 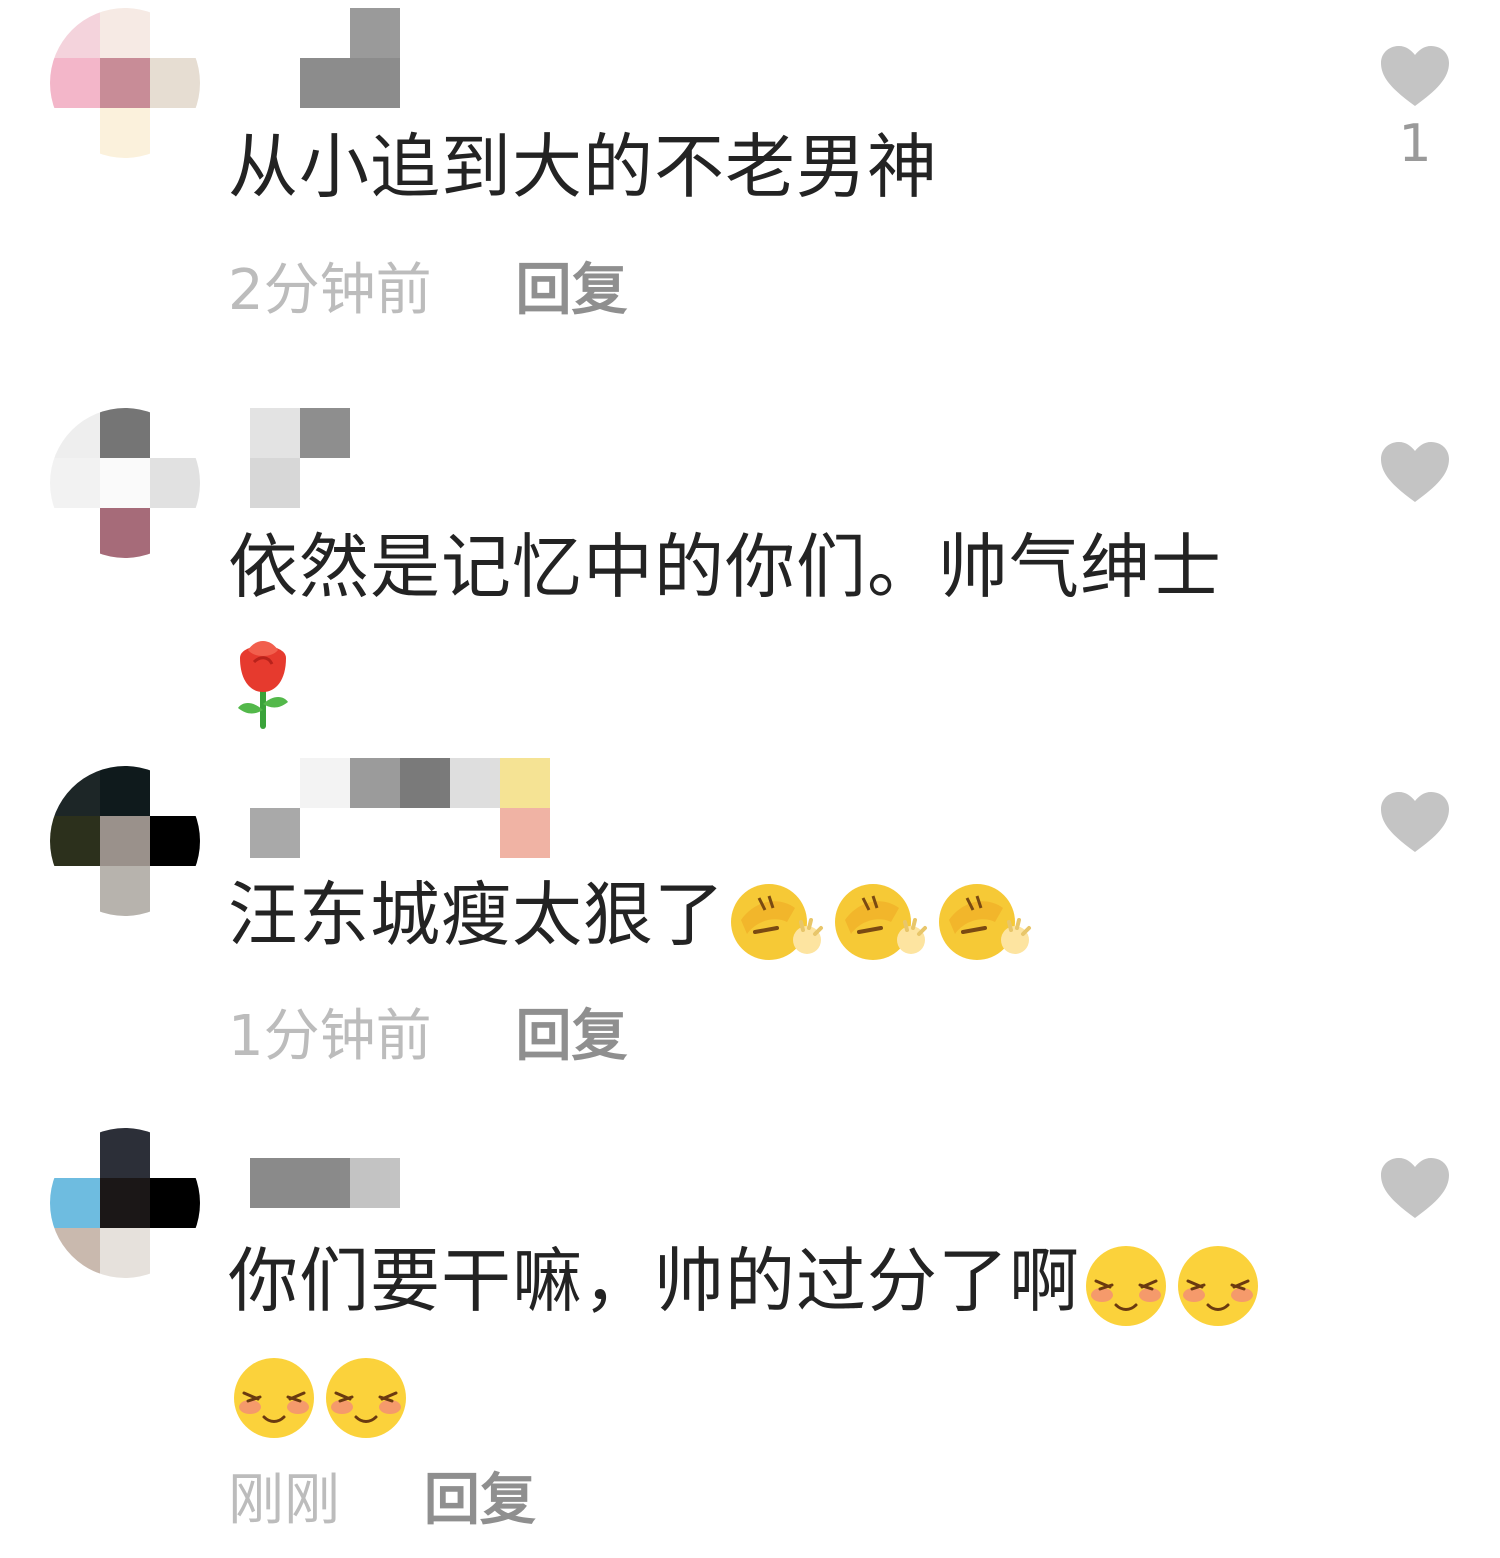 I want to click on like-button: 1, so click(x=1415, y=109).